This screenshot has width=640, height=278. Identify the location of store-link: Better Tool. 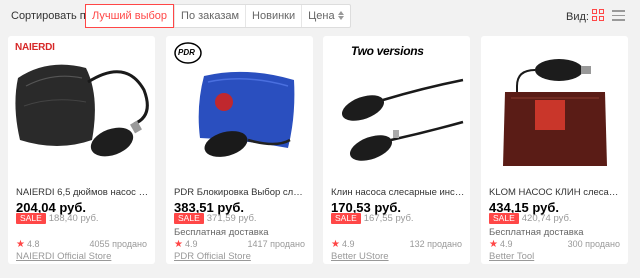
(511, 256).